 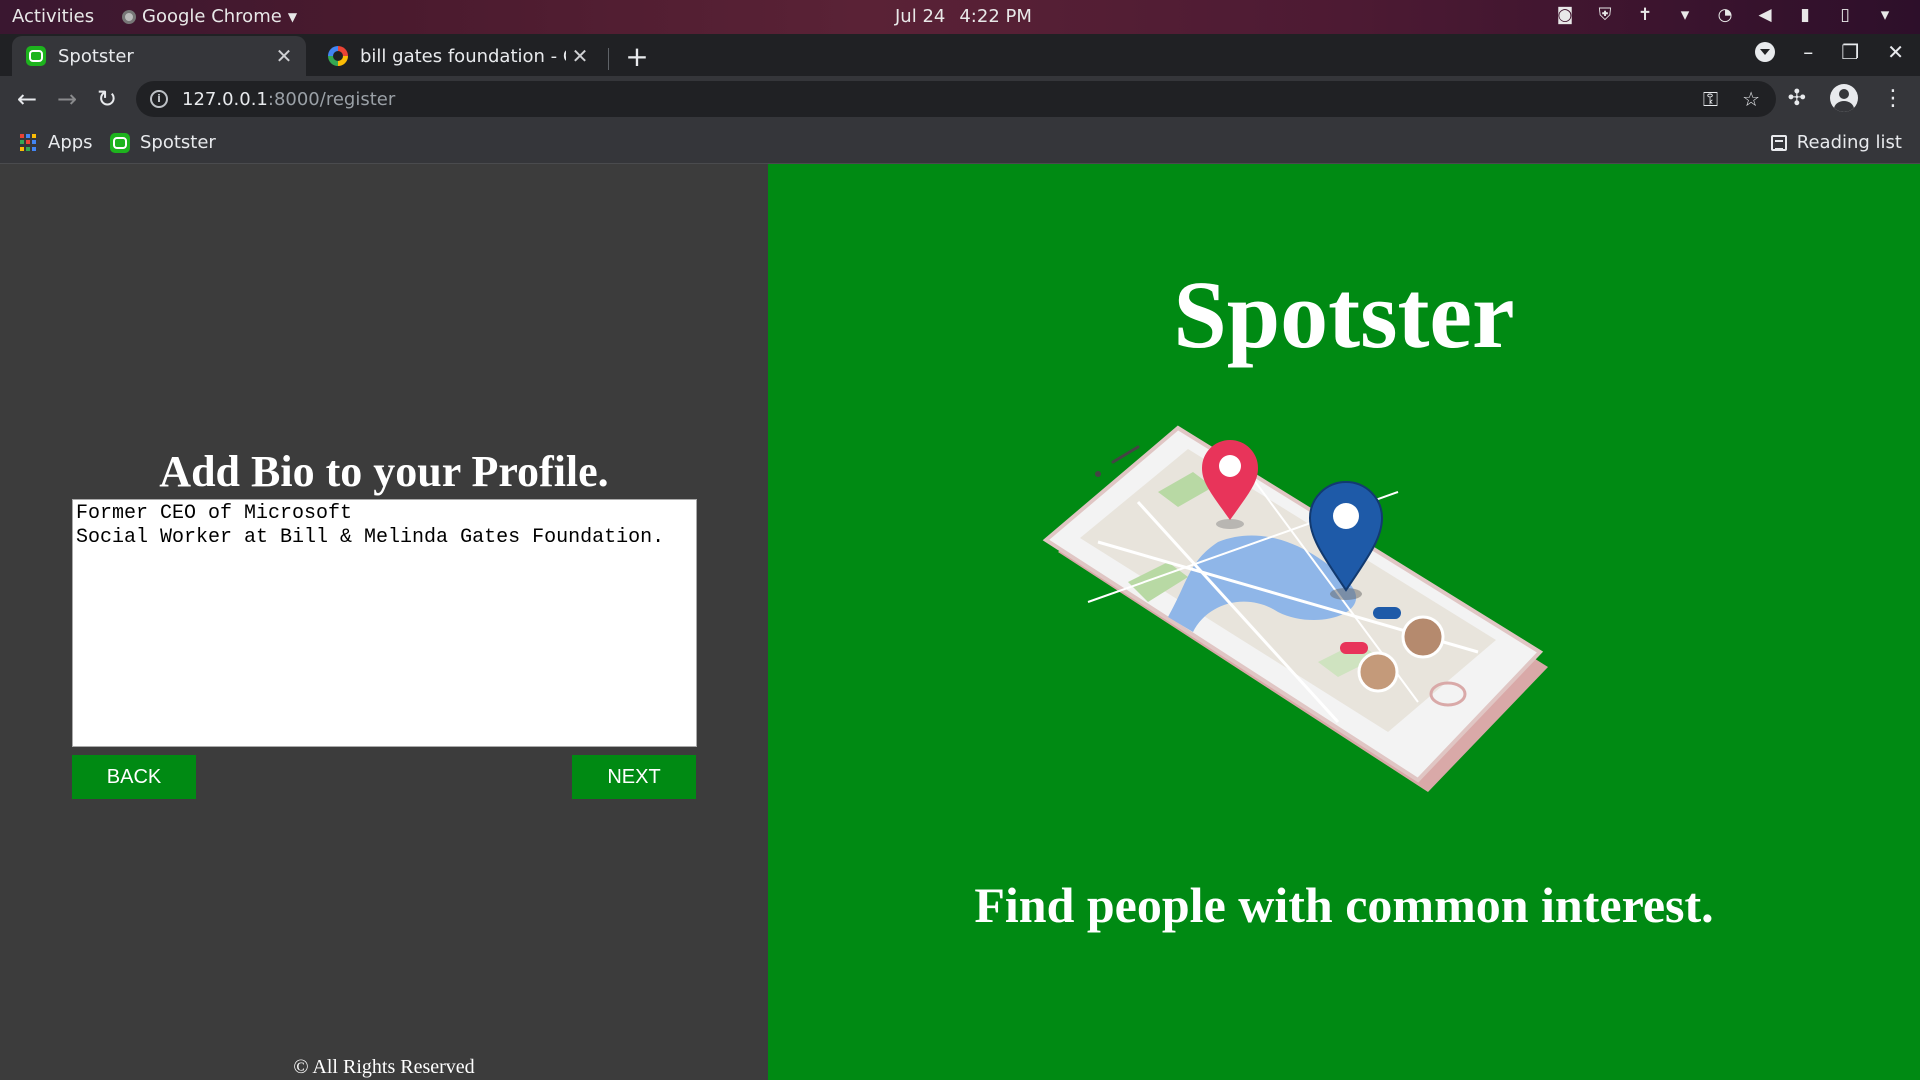 What do you see at coordinates (1808, 52) in the screenshot?
I see `minimize-icon: –` at bounding box center [1808, 52].